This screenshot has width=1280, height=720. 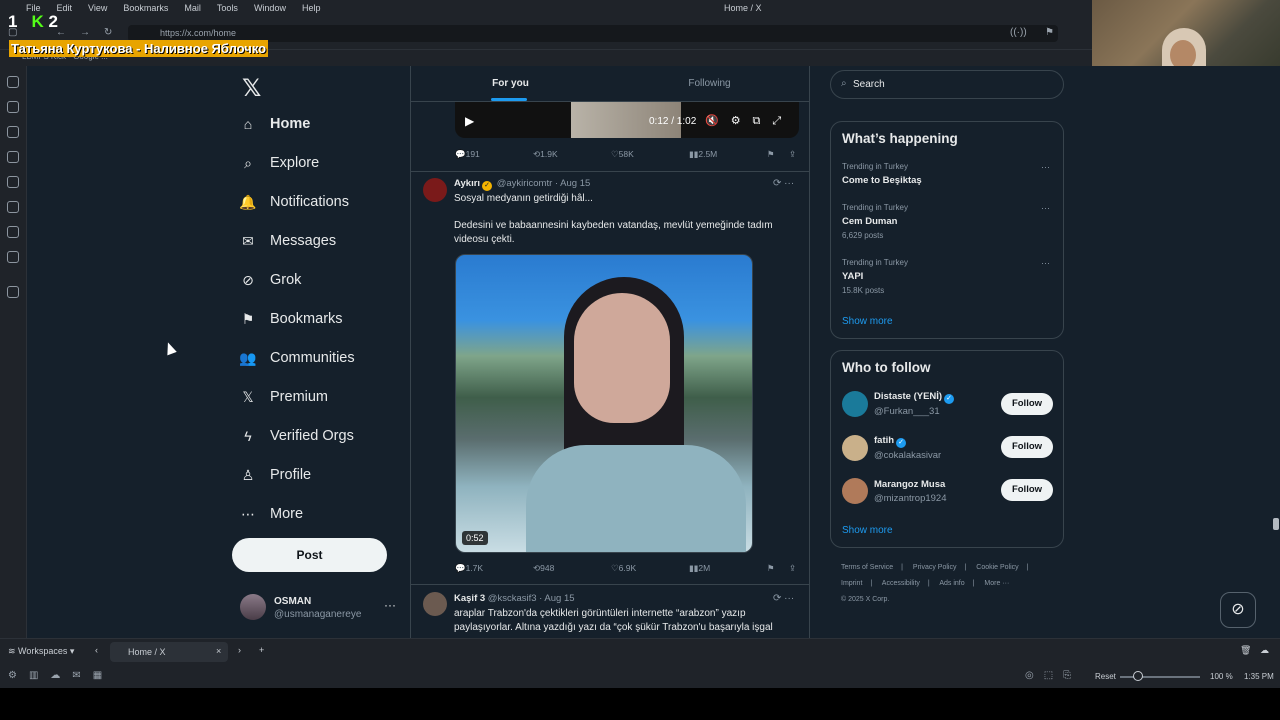 What do you see at coordinates (13, 157) in the screenshot?
I see `panel-notes-icon` at bounding box center [13, 157].